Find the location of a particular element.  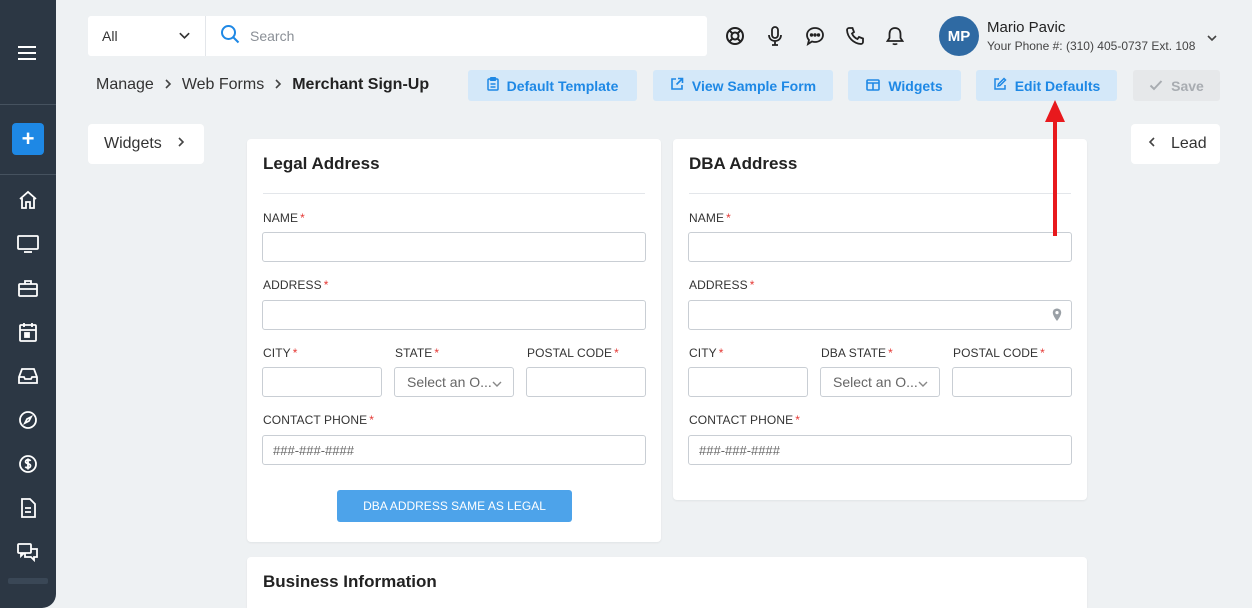

calendar-icon is located at coordinates (28, 332).